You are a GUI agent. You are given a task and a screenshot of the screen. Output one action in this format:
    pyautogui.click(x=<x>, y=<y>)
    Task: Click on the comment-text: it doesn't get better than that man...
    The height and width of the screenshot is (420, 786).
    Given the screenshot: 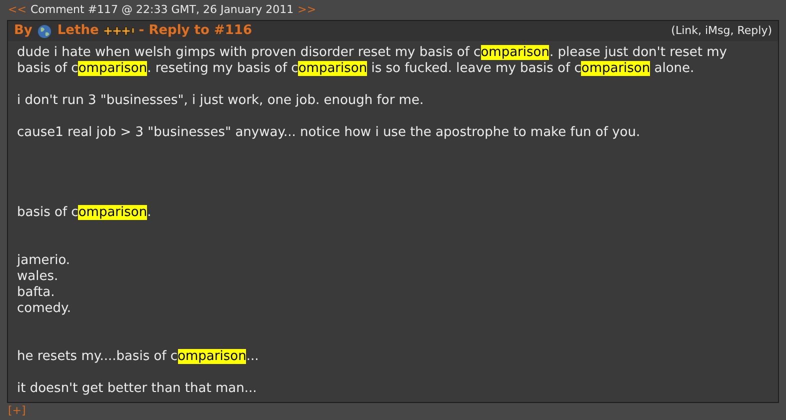 What is the action you would take?
    pyautogui.click(x=137, y=389)
    